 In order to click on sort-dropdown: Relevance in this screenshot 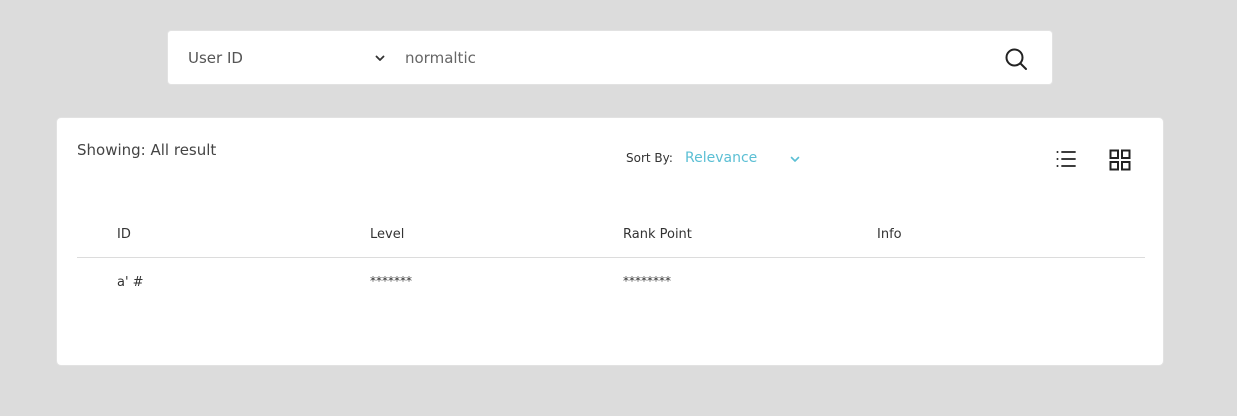, I will do `click(744, 159)`.